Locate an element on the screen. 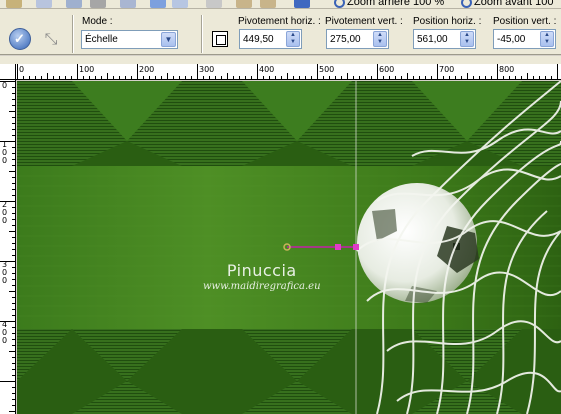 The image size is (561, 414). pick-tool-icon: ⤡ is located at coordinates (51, 40).